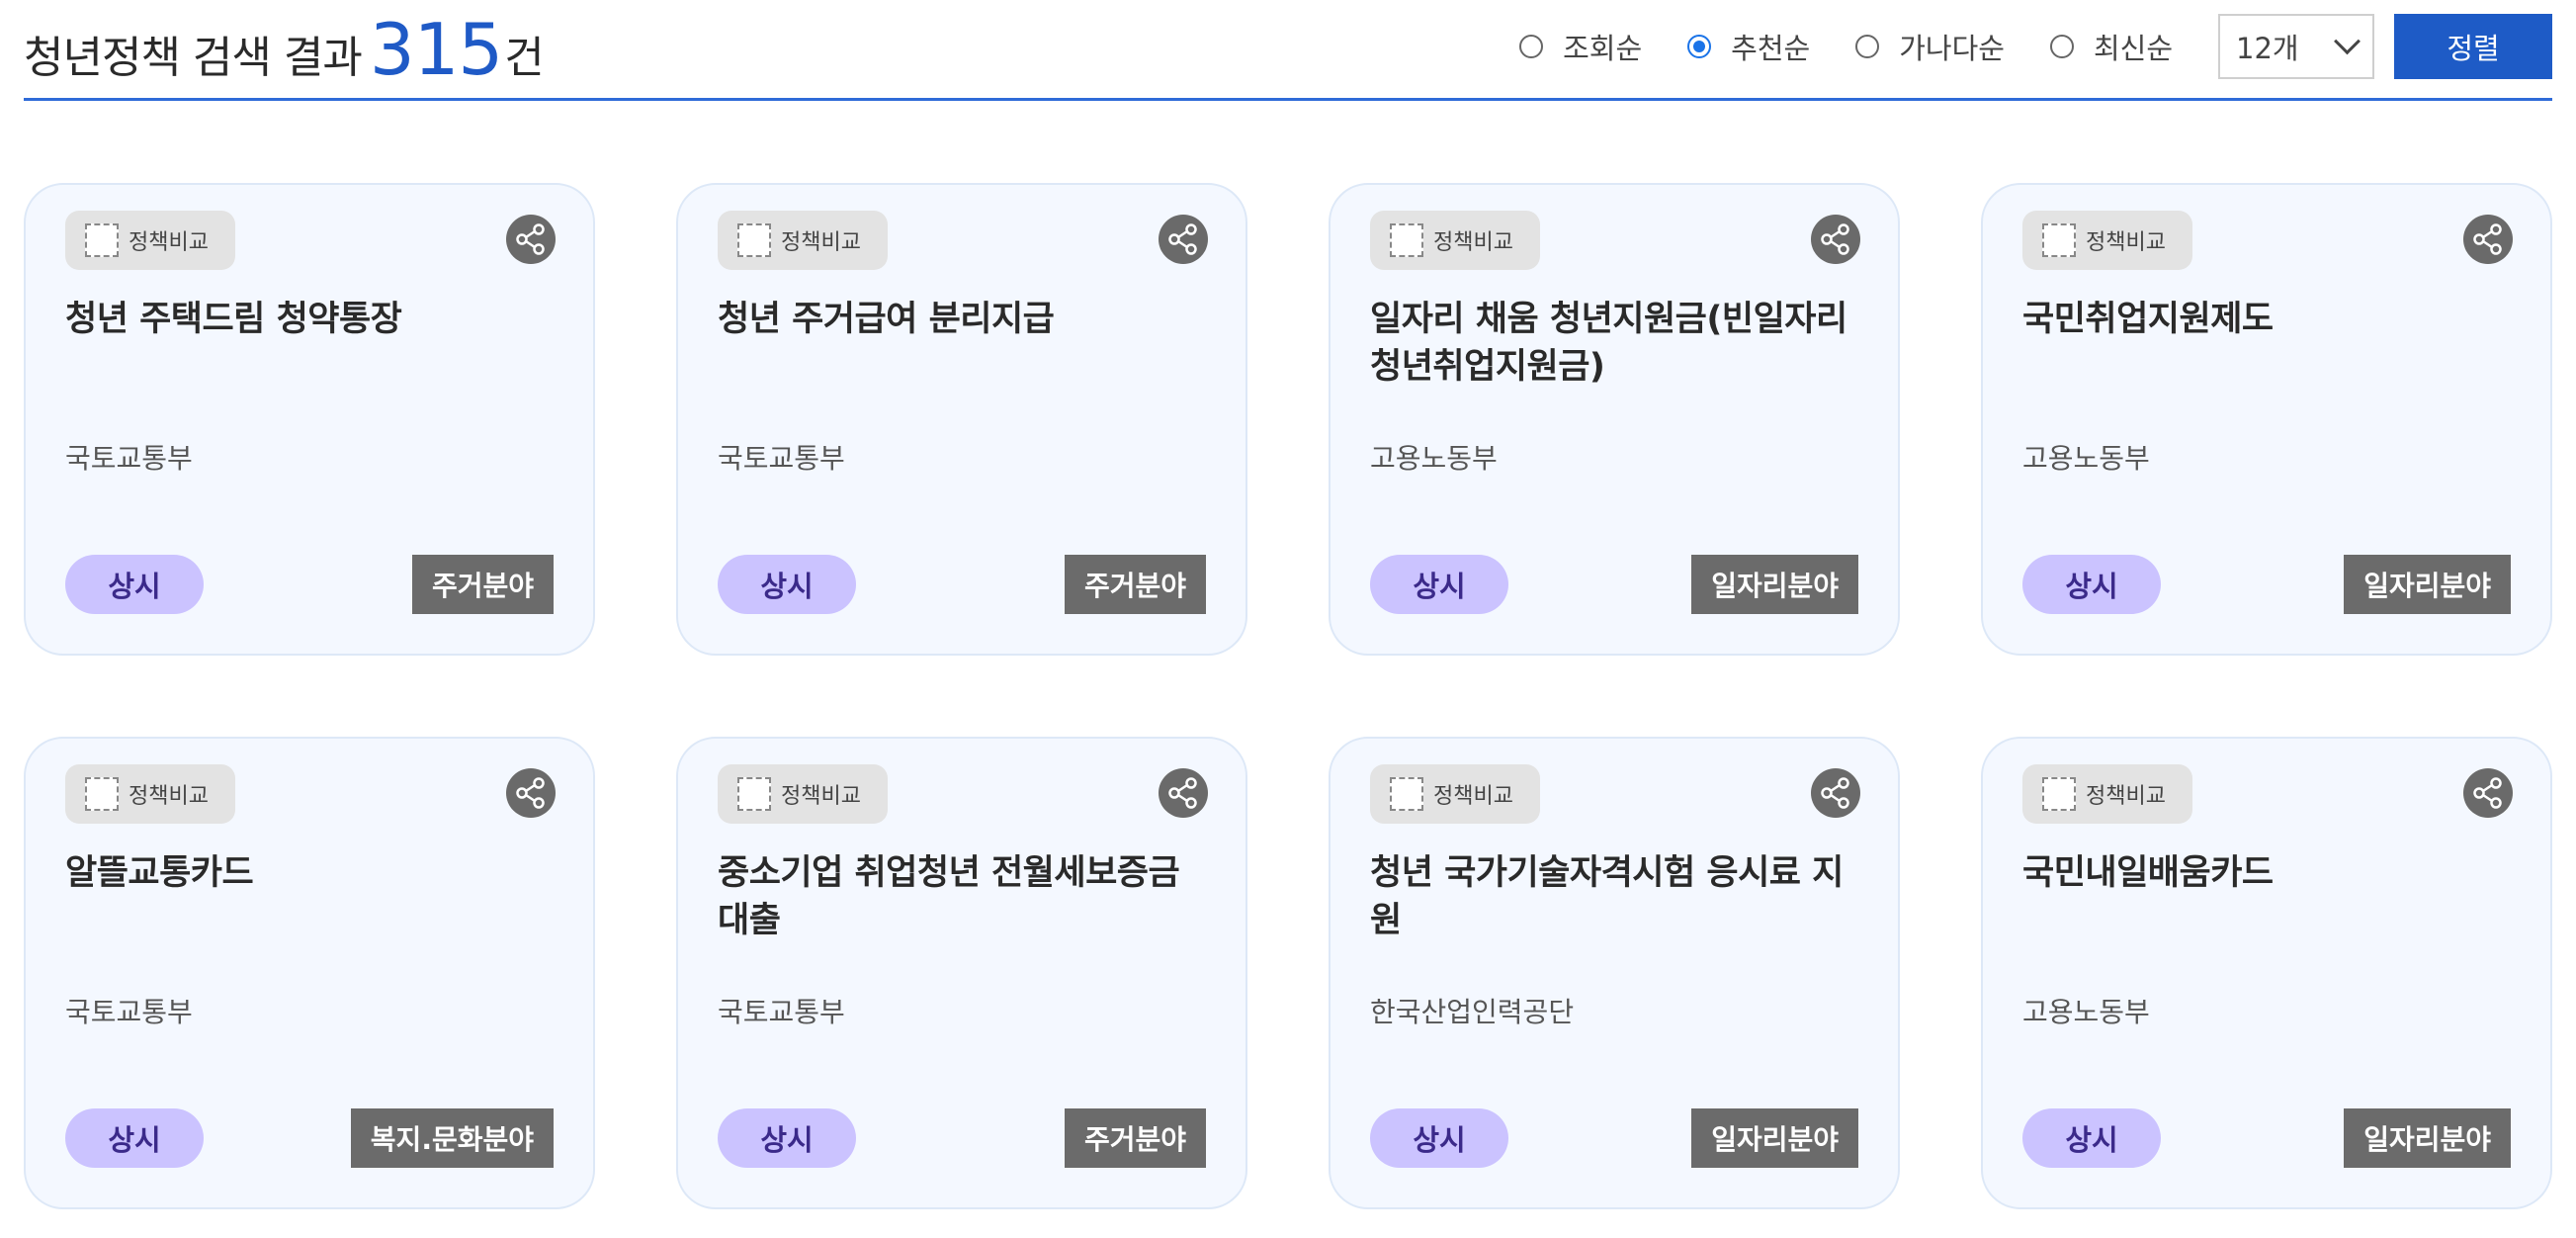 The image size is (2576, 1238). I want to click on page-size-select: 12개, so click(2296, 46).